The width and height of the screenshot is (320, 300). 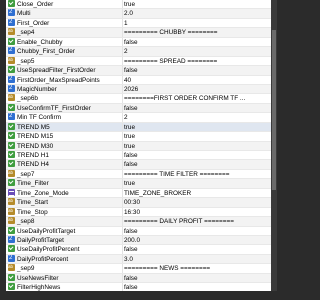 I want to click on param-row: _sep8 ========= DAILY PROFIT ========, so click(x=138, y=222).